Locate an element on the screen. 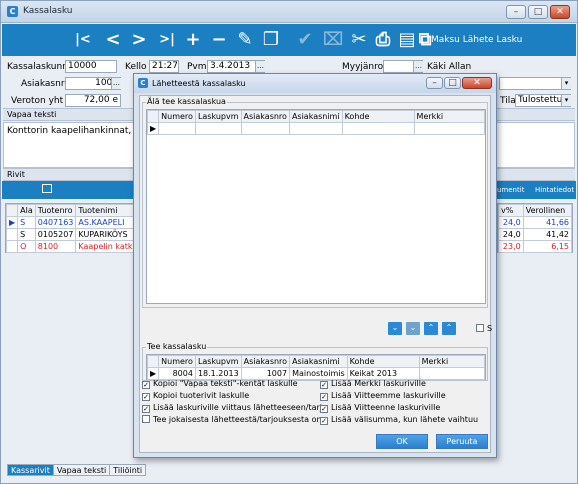 This screenshot has width=578, height=484. column-header: Ala is located at coordinates (26, 210).